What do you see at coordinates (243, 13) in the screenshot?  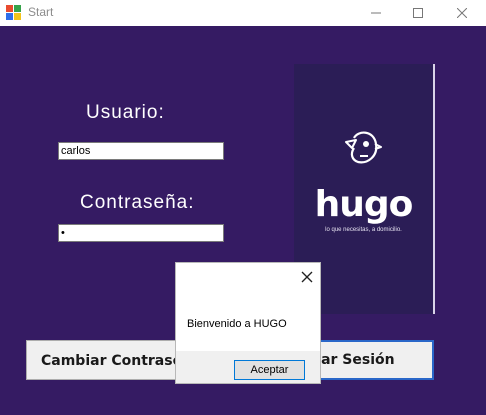 I see `title-bar: Start` at bounding box center [243, 13].